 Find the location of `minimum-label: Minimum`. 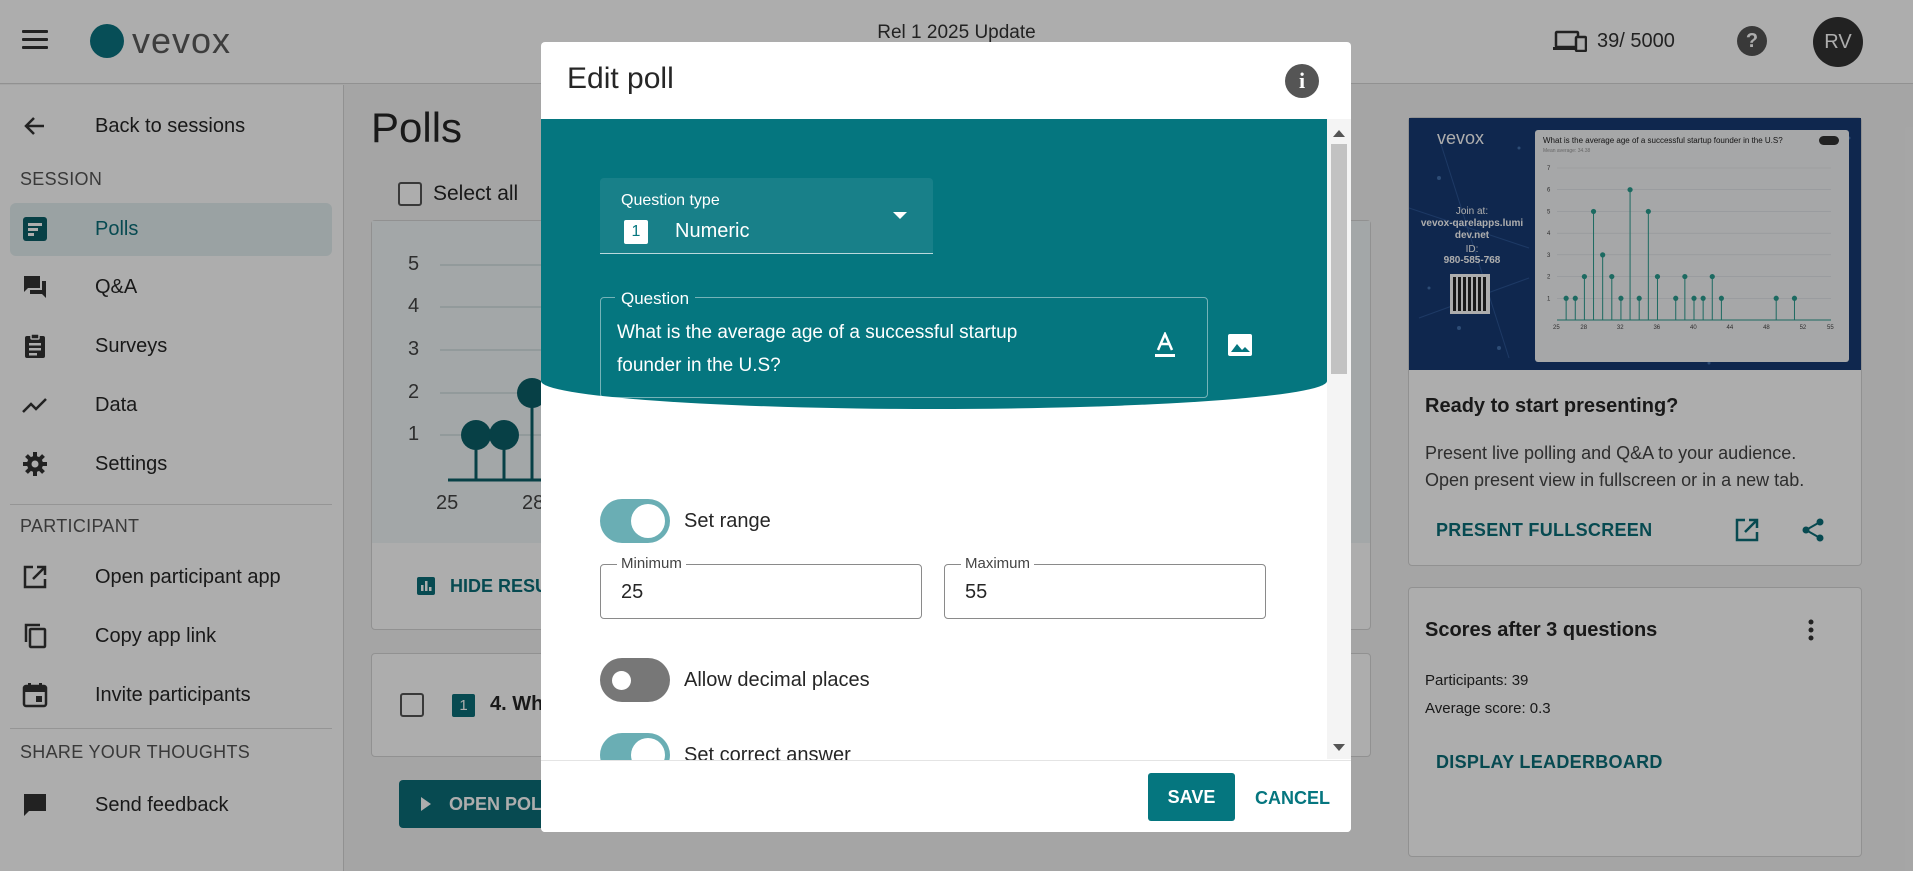

minimum-label: Minimum is located at coordinates (651, 563).